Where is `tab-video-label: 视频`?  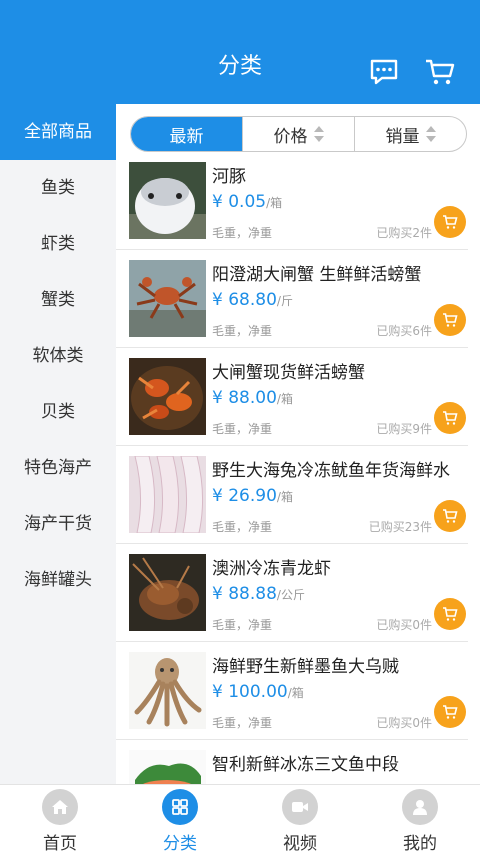
tab-video-label: 视频 is located at coordinates (300, 843).